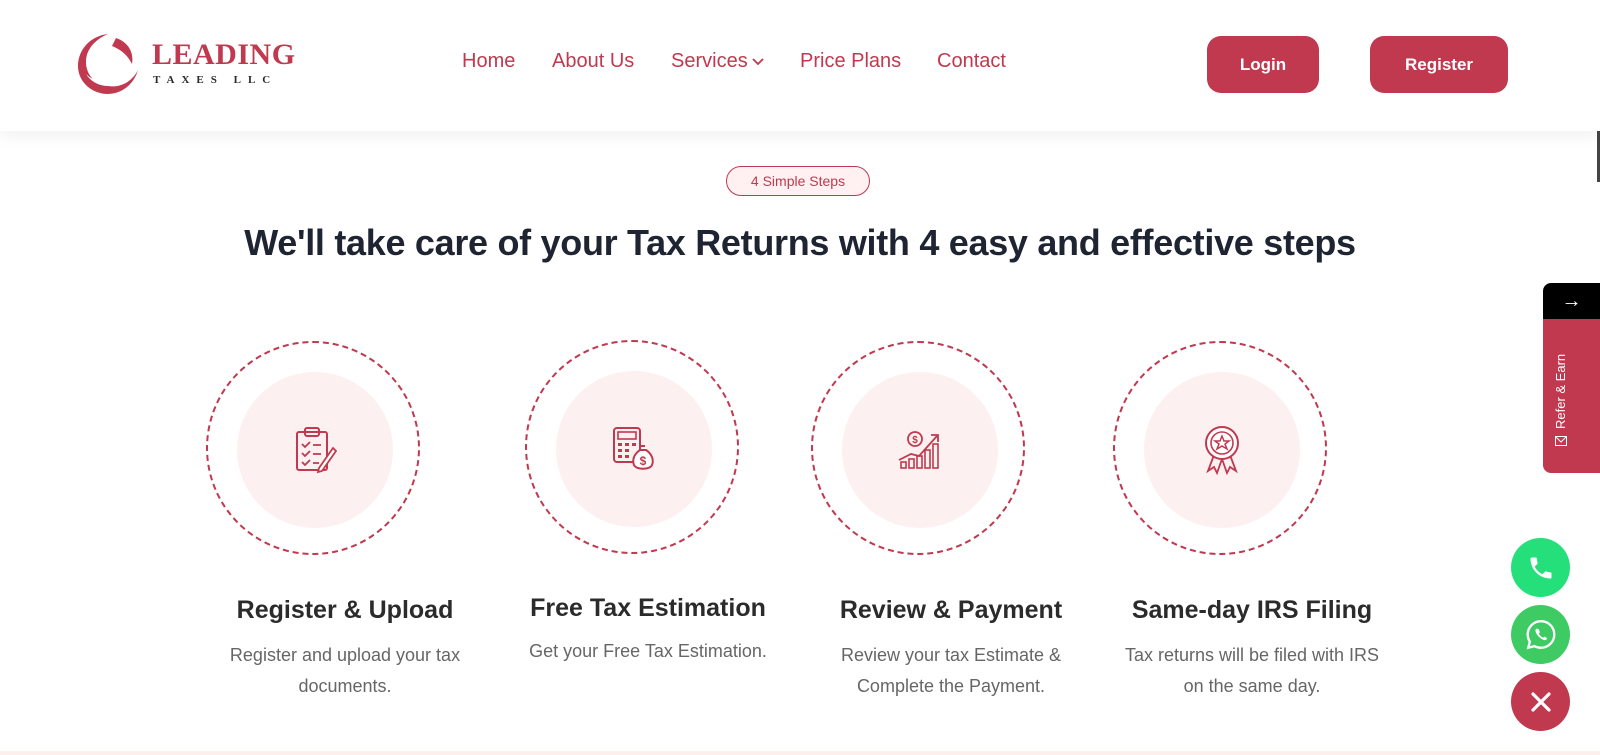 This screenshot has width=1600, height=755. What do you see at coordinates (648, 651) in the screenshot?
I see `step-desc-2: Get your Free Tax Estimation.` at bounding box center [648, 651].